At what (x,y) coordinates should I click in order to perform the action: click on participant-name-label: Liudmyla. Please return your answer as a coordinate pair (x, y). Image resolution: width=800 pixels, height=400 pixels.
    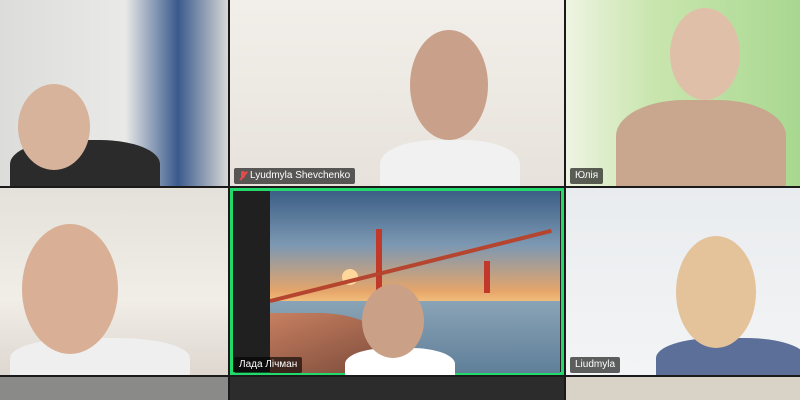
    Looking at the image, I should click on (595, 365).